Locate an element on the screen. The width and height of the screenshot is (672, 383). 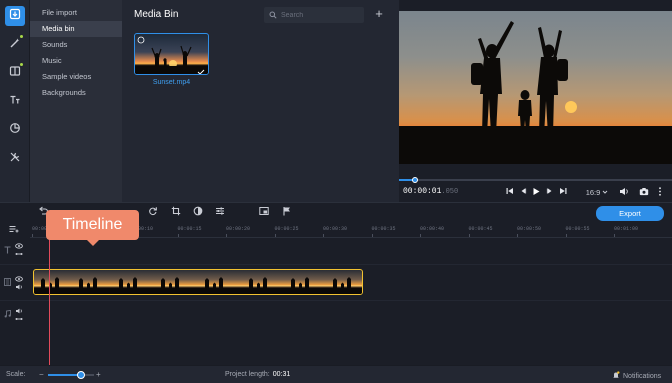
import-tool-button is located at coordinates (15, 16).